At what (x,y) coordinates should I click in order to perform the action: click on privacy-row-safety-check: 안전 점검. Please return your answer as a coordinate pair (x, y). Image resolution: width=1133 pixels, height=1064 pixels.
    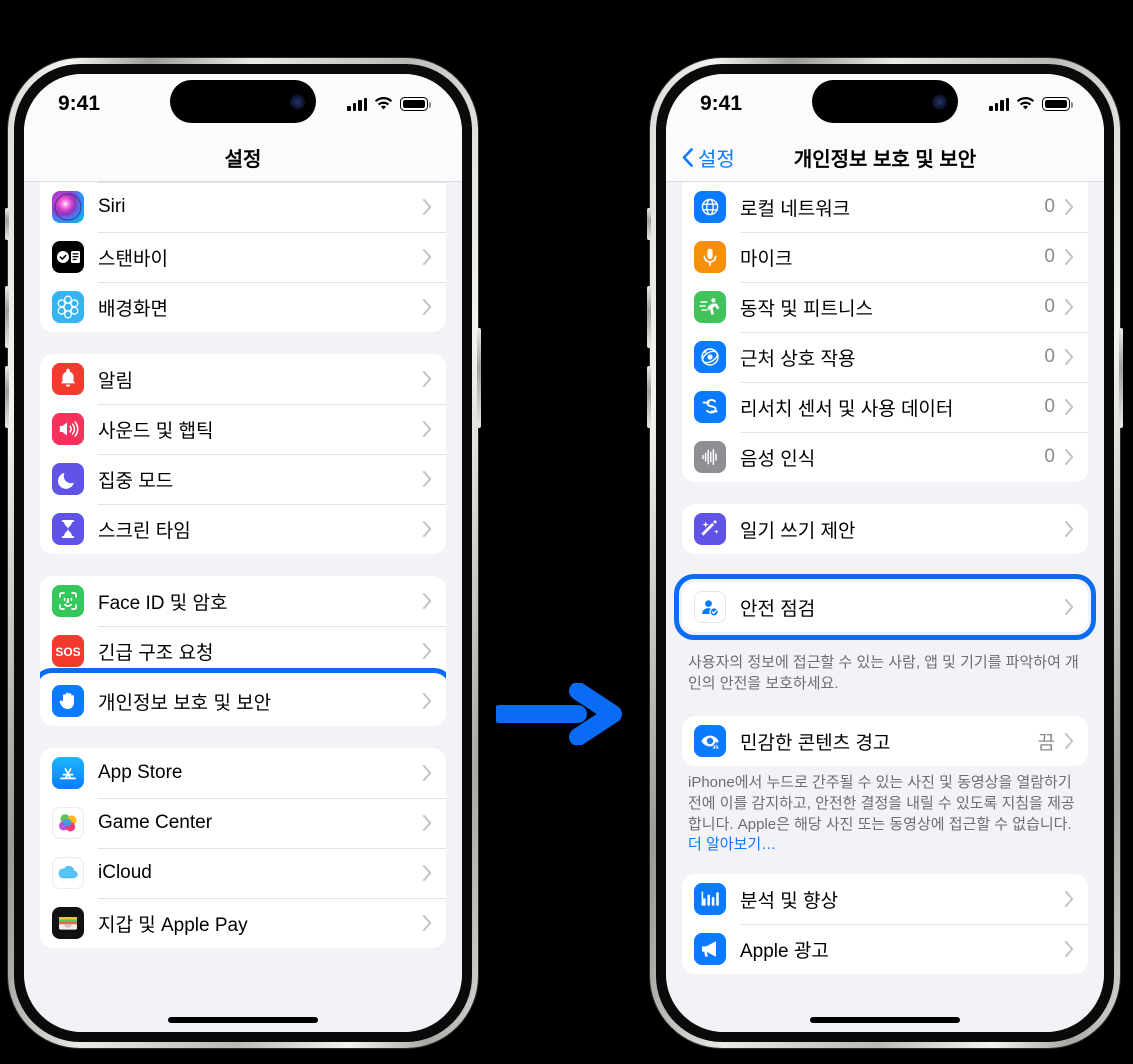
    Looking at the image, I should click on (885, 607).